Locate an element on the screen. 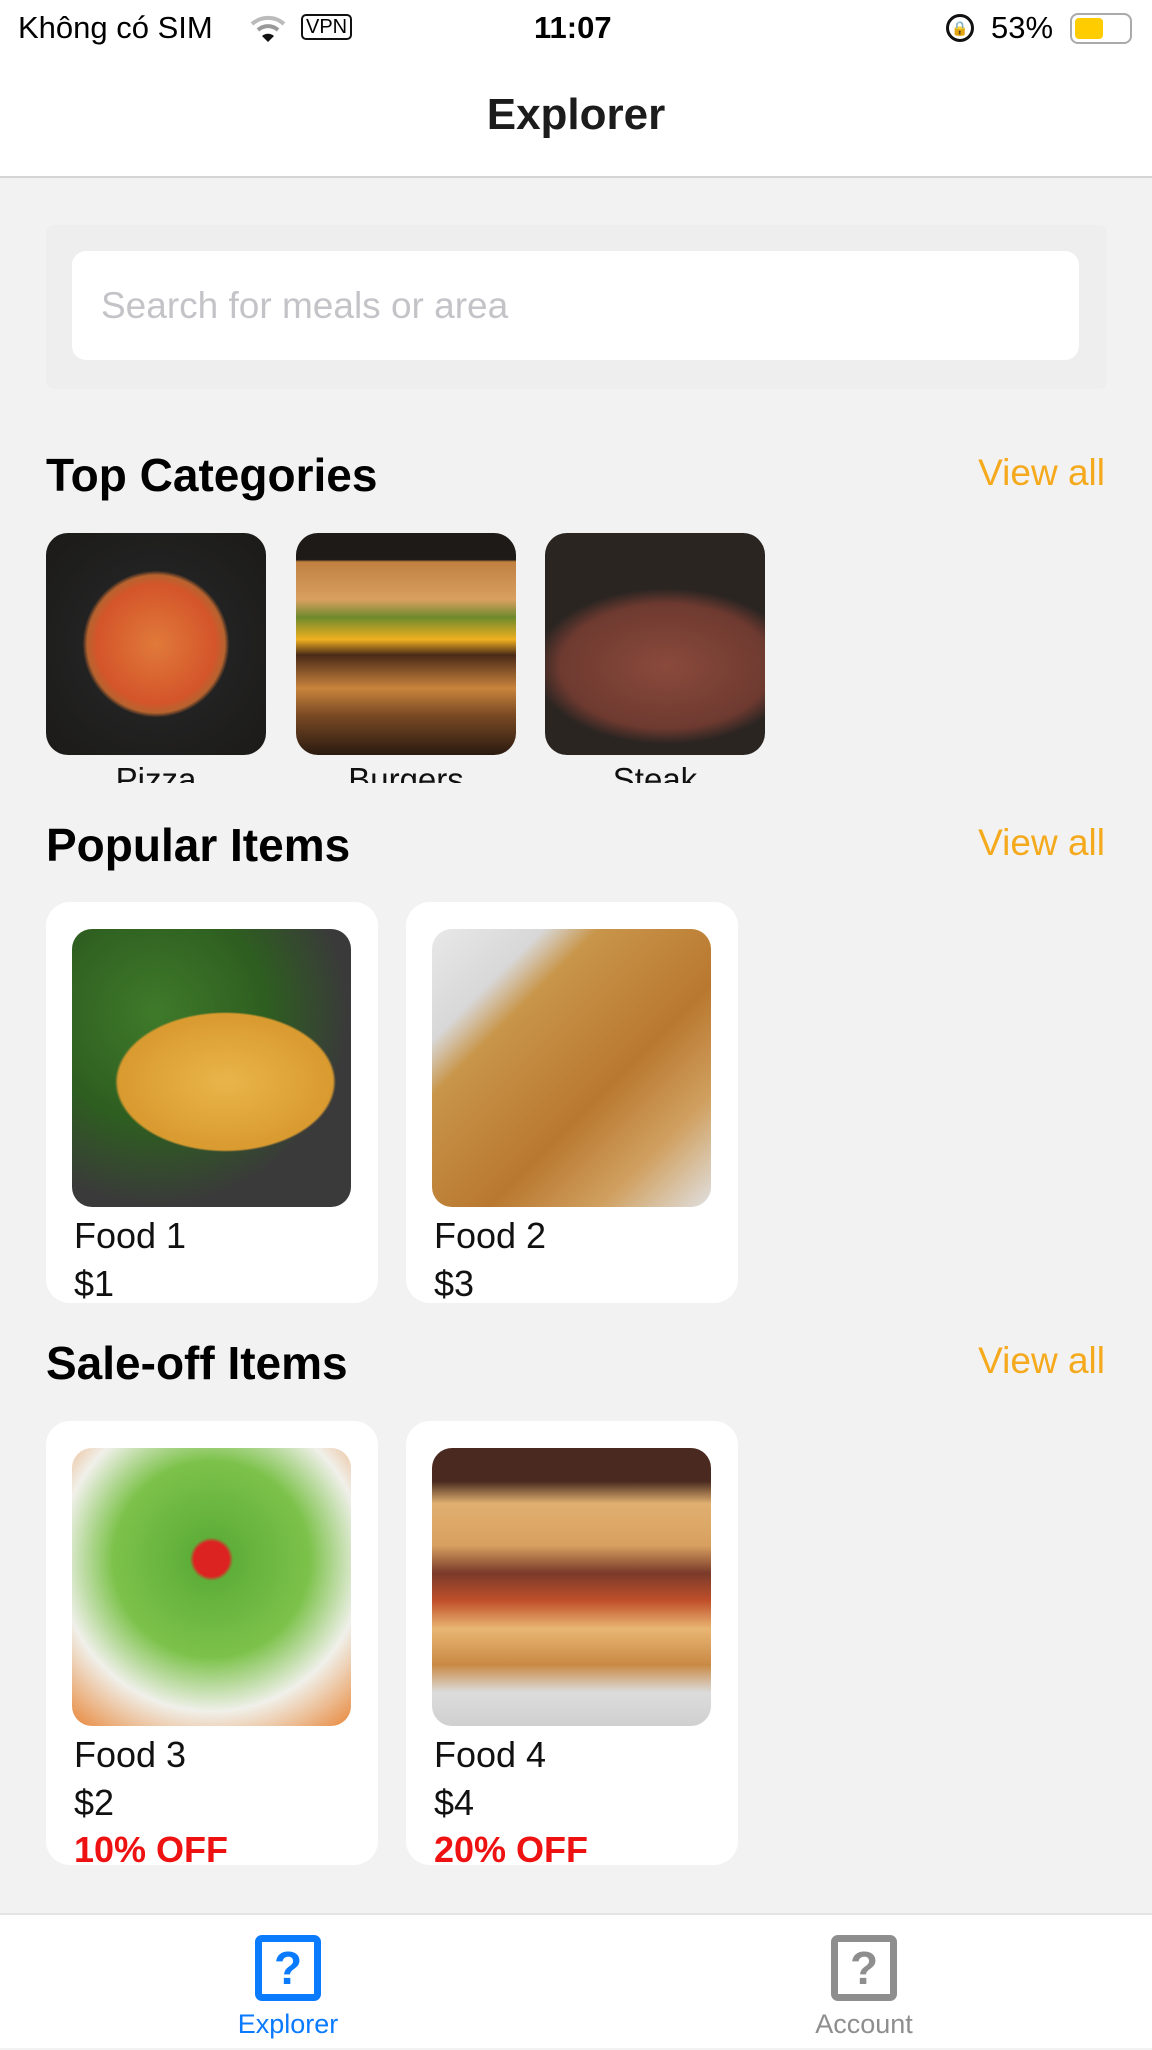  steak-image is located at coordinates (655, 644).